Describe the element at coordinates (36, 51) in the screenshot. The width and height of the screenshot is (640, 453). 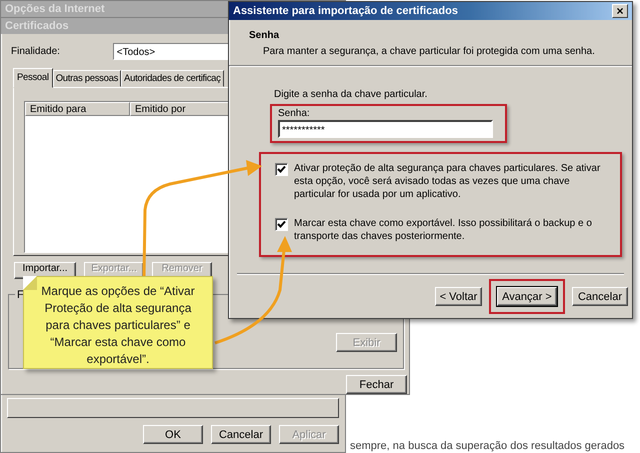
I see `purpose-label: Finalidade:` at that location.